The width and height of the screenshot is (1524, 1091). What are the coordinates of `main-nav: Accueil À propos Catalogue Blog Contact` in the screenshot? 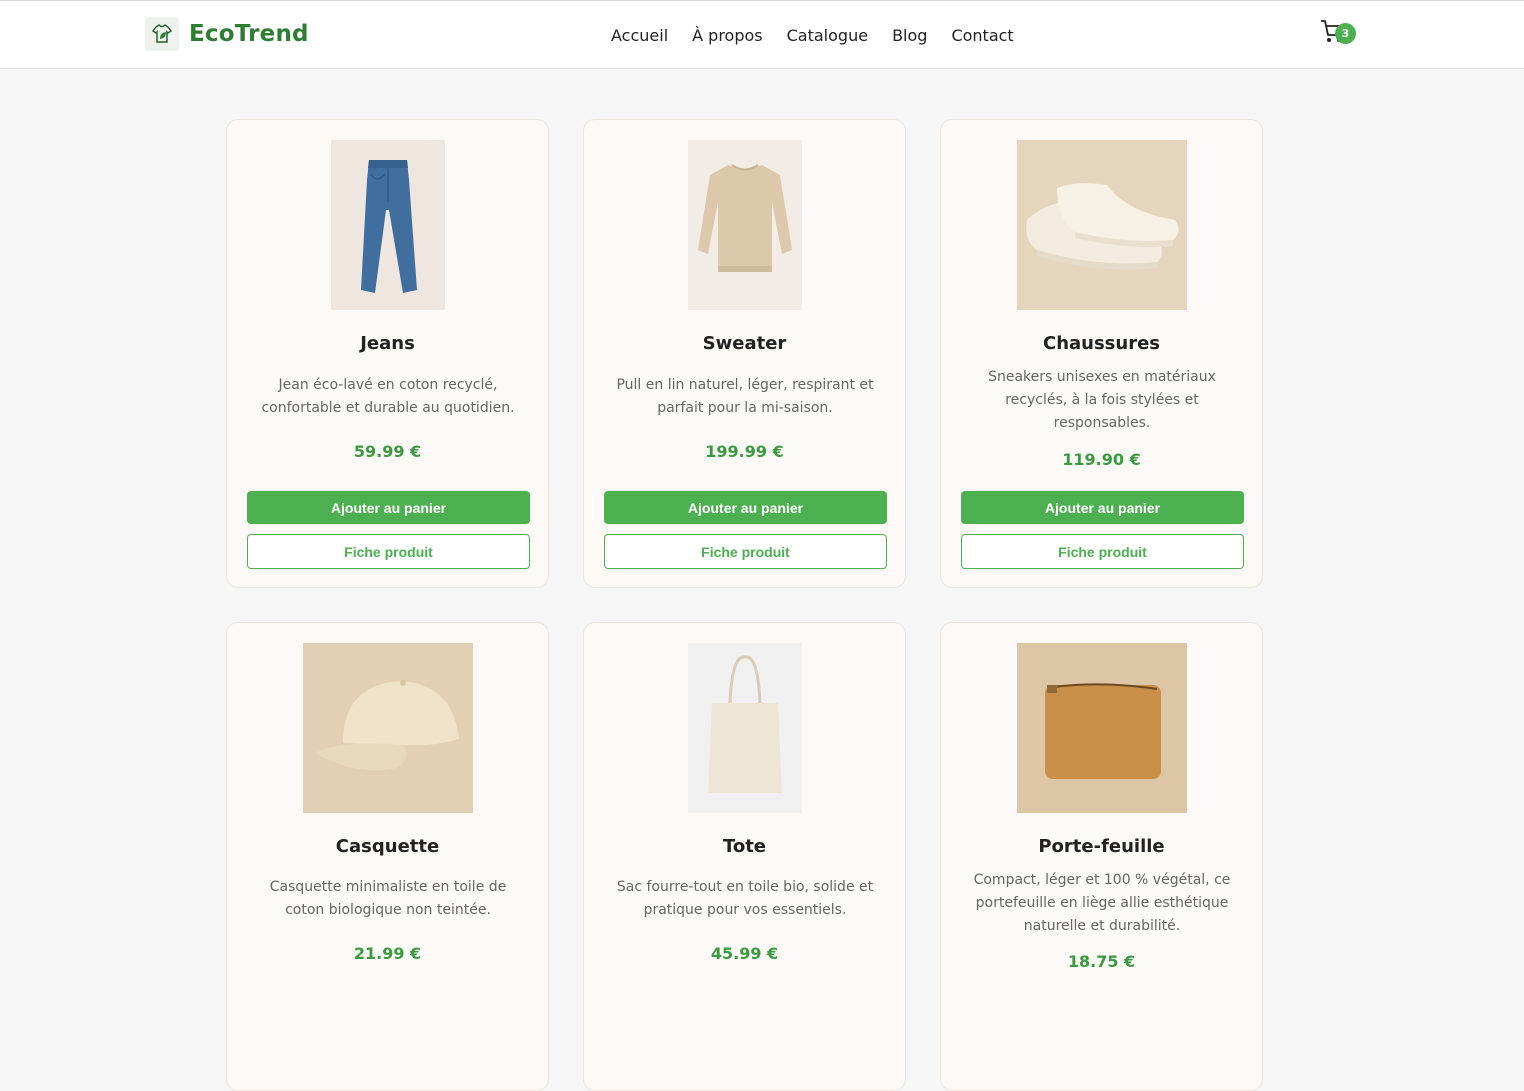 It's located at (824, 36).